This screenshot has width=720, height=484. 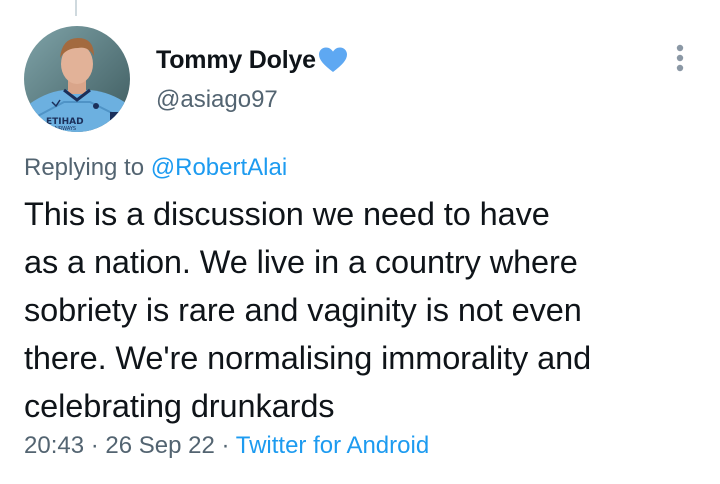 I want to click on tweet-meta: 20:43 · 26 Sep 22 · Twitter for Android, so click(x=226, y=446).